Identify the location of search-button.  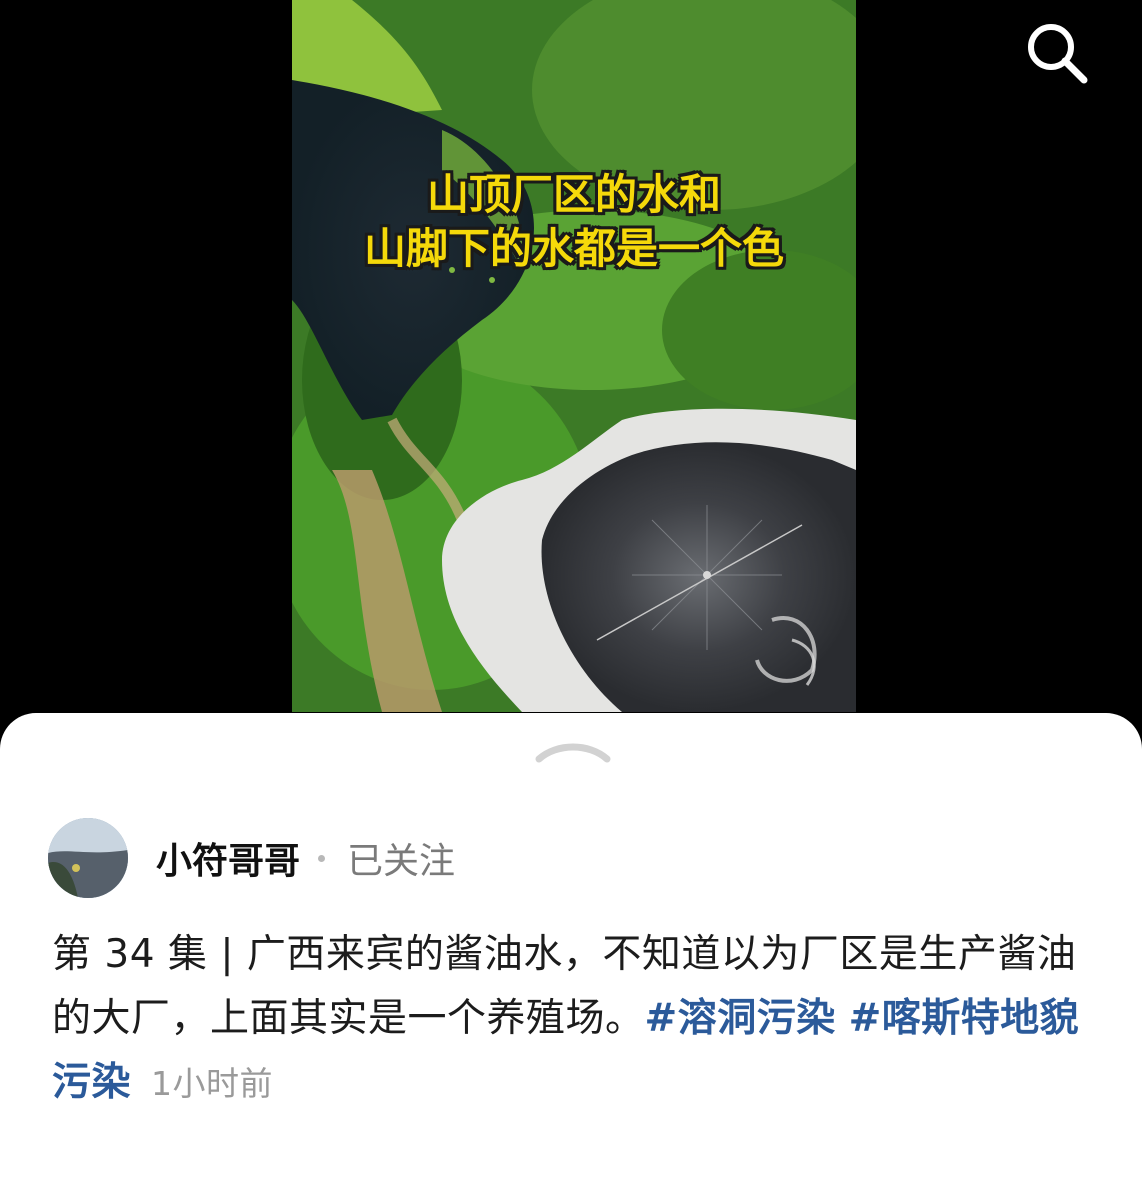
(1058, 54).